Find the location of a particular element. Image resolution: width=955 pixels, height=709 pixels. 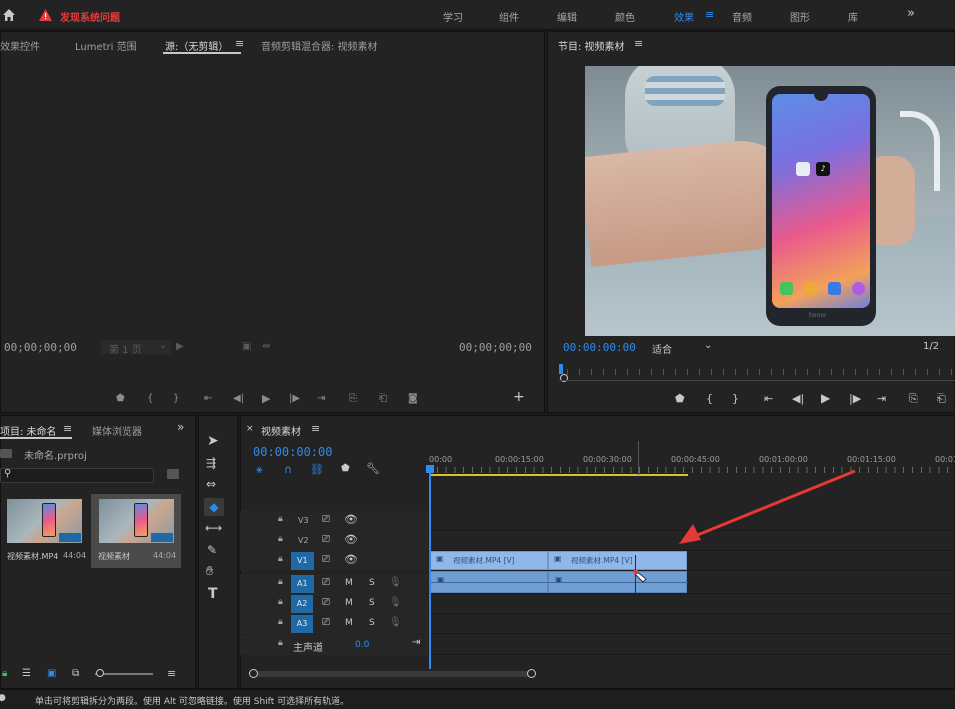

list-view-icon: ☰ is located at coordinates (26, 673).